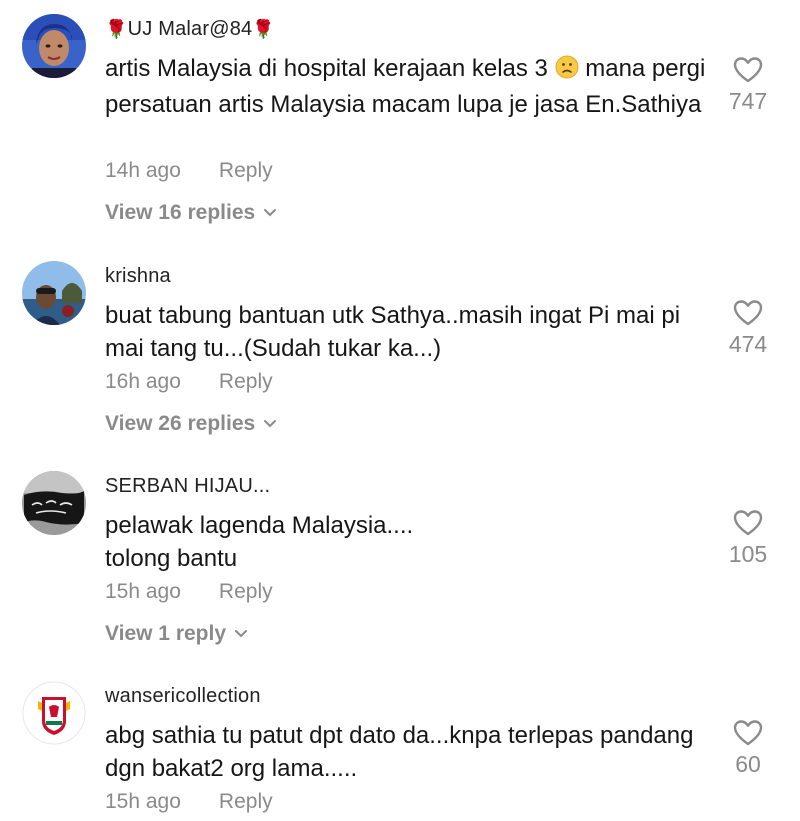  What do you see at coordinates (567, 71) in the screenshot?
I see `slightly-frowning-face-icon` at bounding box center [567, 71].